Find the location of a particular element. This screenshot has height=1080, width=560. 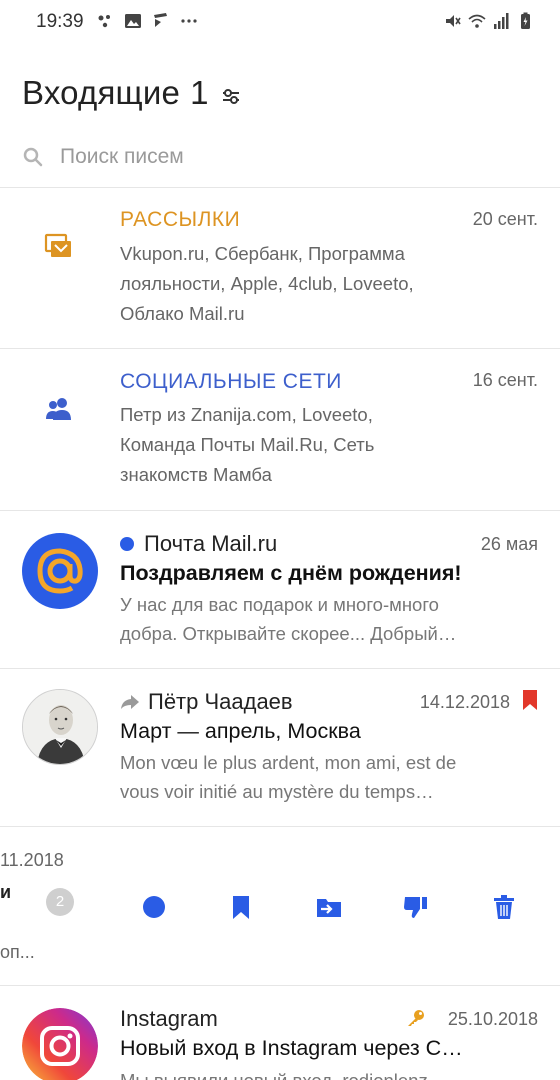

sender-line: Почта Mail.ru is located at coordinates (198, 544).